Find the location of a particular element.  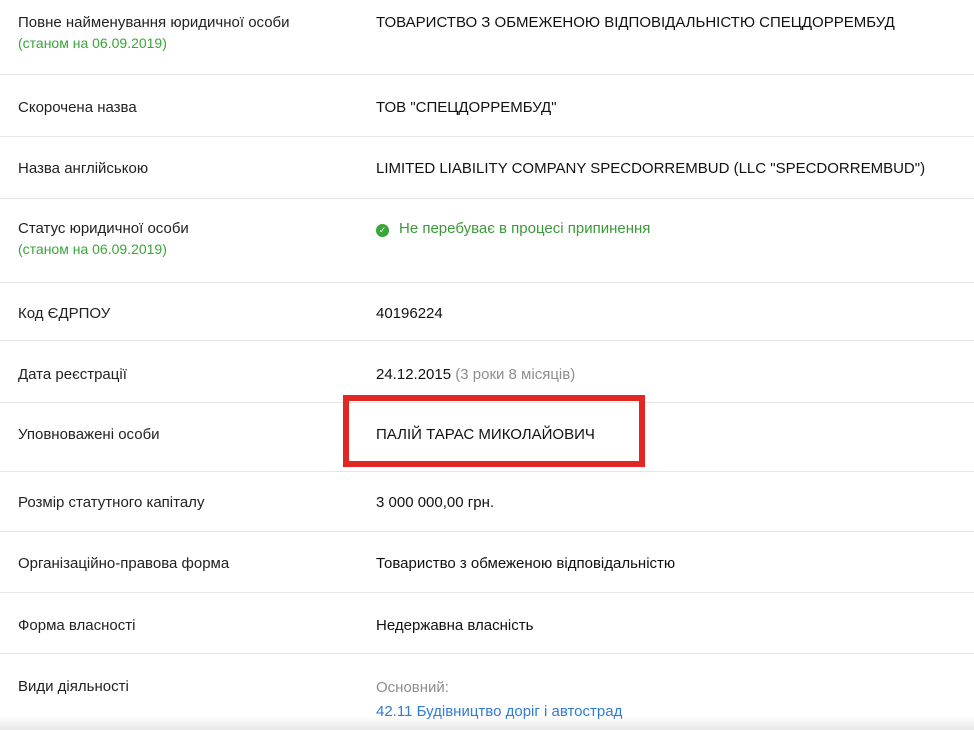

row-ownership-form: Форма власності Недержавна власність is located at coordinates (487, 623).